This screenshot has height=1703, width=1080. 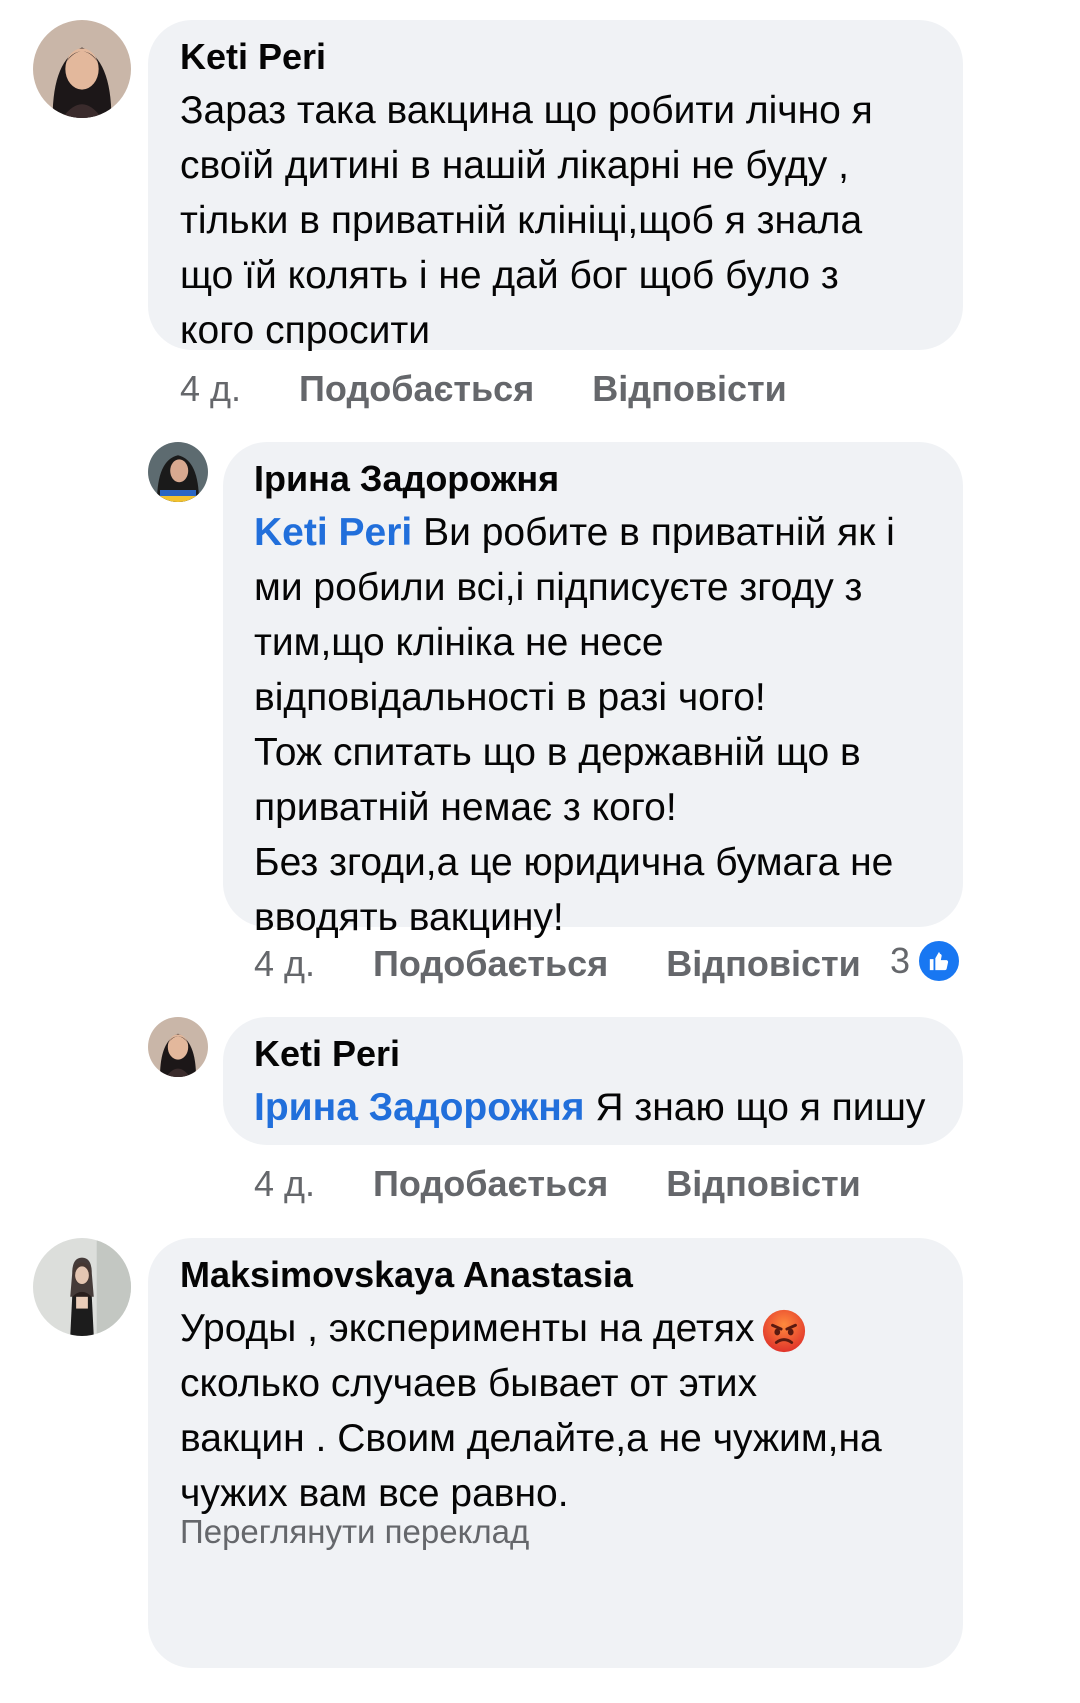 I want to click on comment-line: Ірина Задорожня Я знаю що я пишу, so click(x=594, y=1107).